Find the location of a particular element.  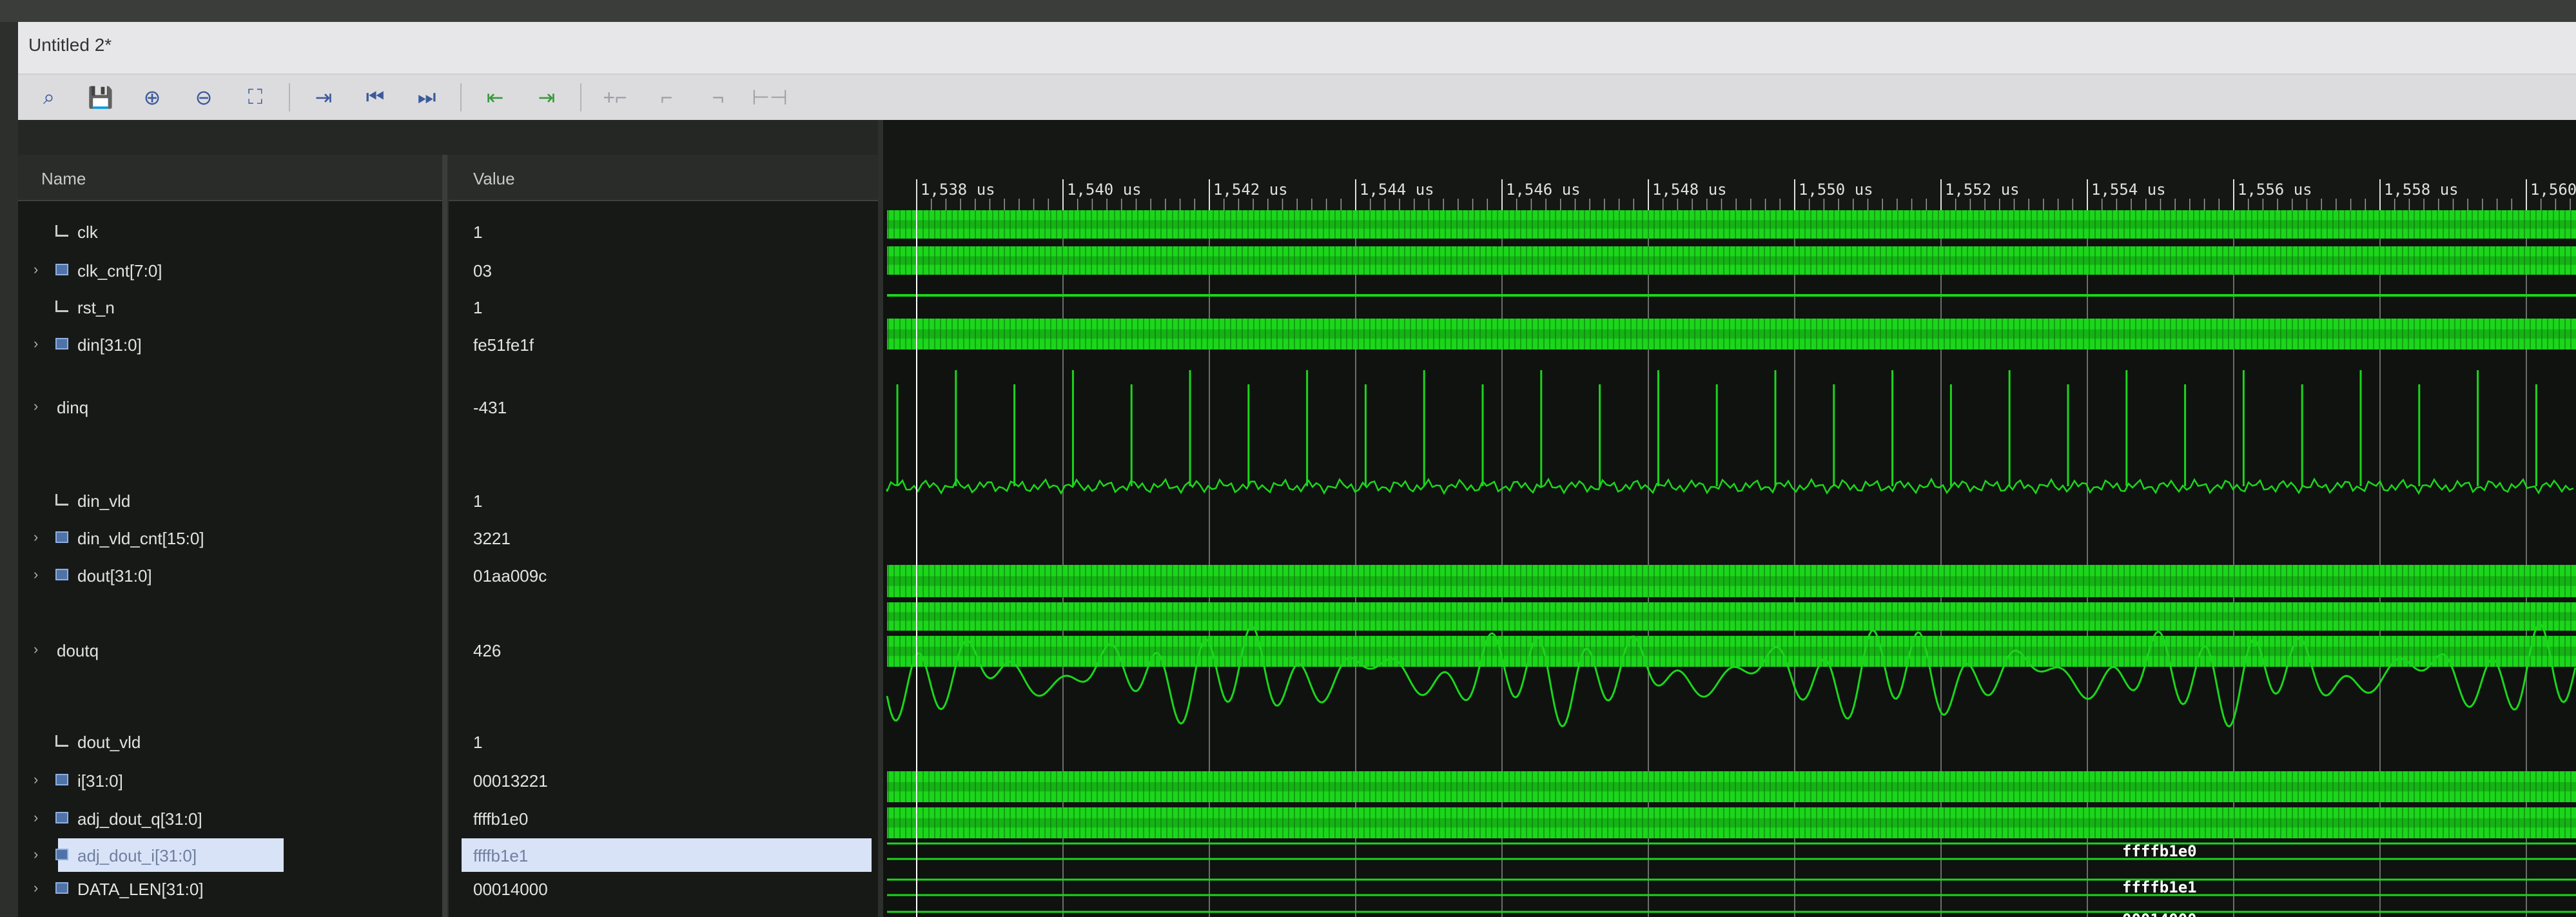

signal-row-value: 01aa009c is located at coordinates (664, 575).